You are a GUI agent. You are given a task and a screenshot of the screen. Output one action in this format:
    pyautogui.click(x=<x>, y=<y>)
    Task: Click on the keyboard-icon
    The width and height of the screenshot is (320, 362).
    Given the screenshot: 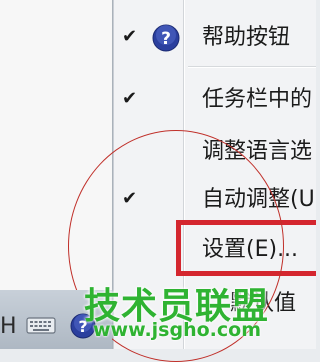 What is the action you would take?
    pyautogui.click(x=41, y=325)
    